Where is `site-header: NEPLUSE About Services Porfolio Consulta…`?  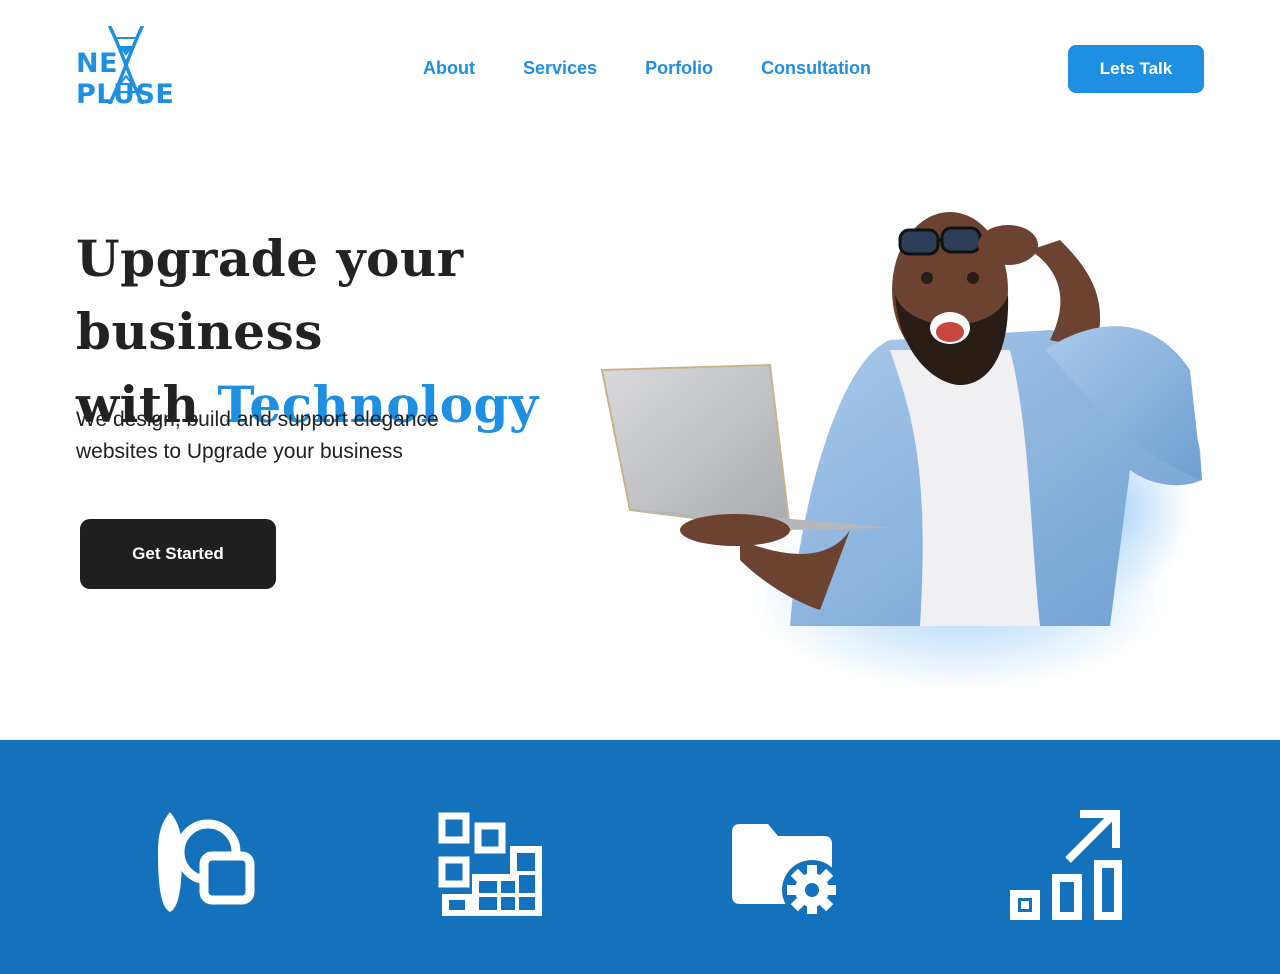 site-header: NEPLUSE About Services Porfolio Consulta… is located at coordinates (640, 70).